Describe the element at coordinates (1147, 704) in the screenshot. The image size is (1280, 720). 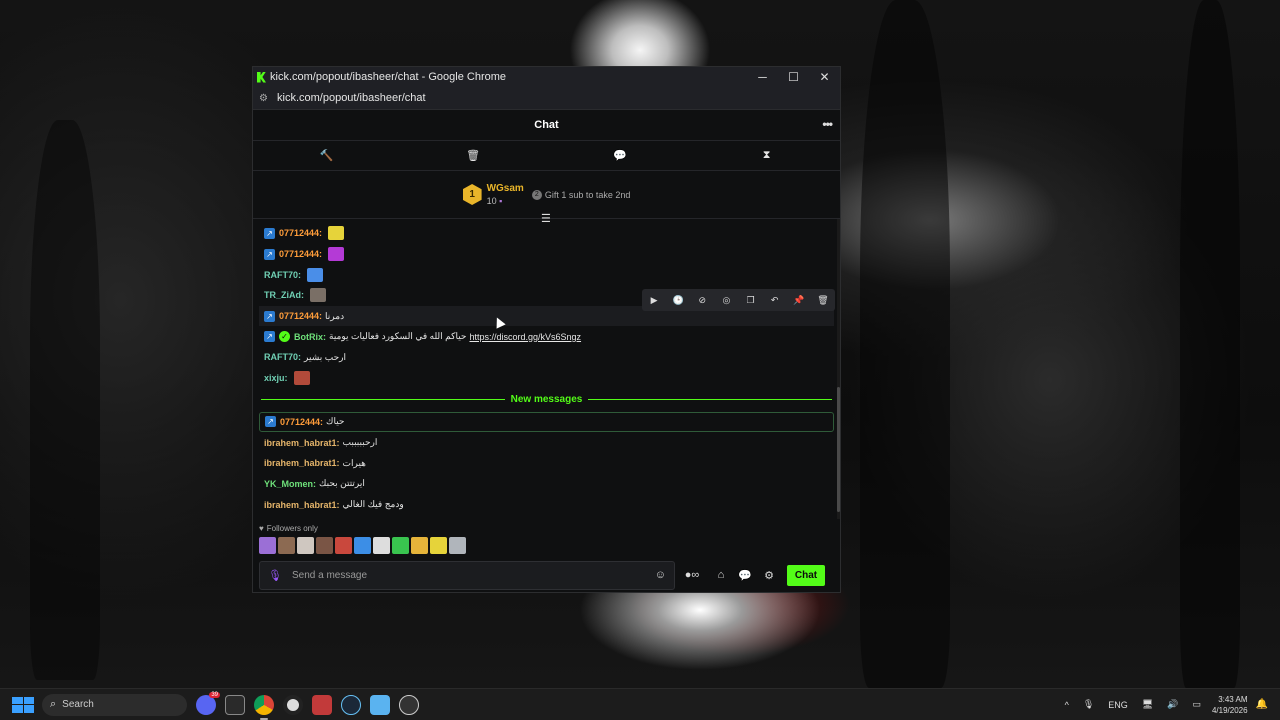
I see `network-icon: 🖥` at that location.